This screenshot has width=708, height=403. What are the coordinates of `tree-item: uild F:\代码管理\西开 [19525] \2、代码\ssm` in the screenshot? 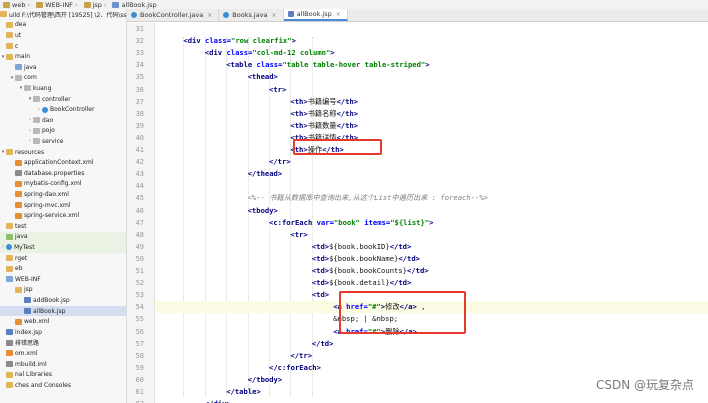 It's located at (63, 14).